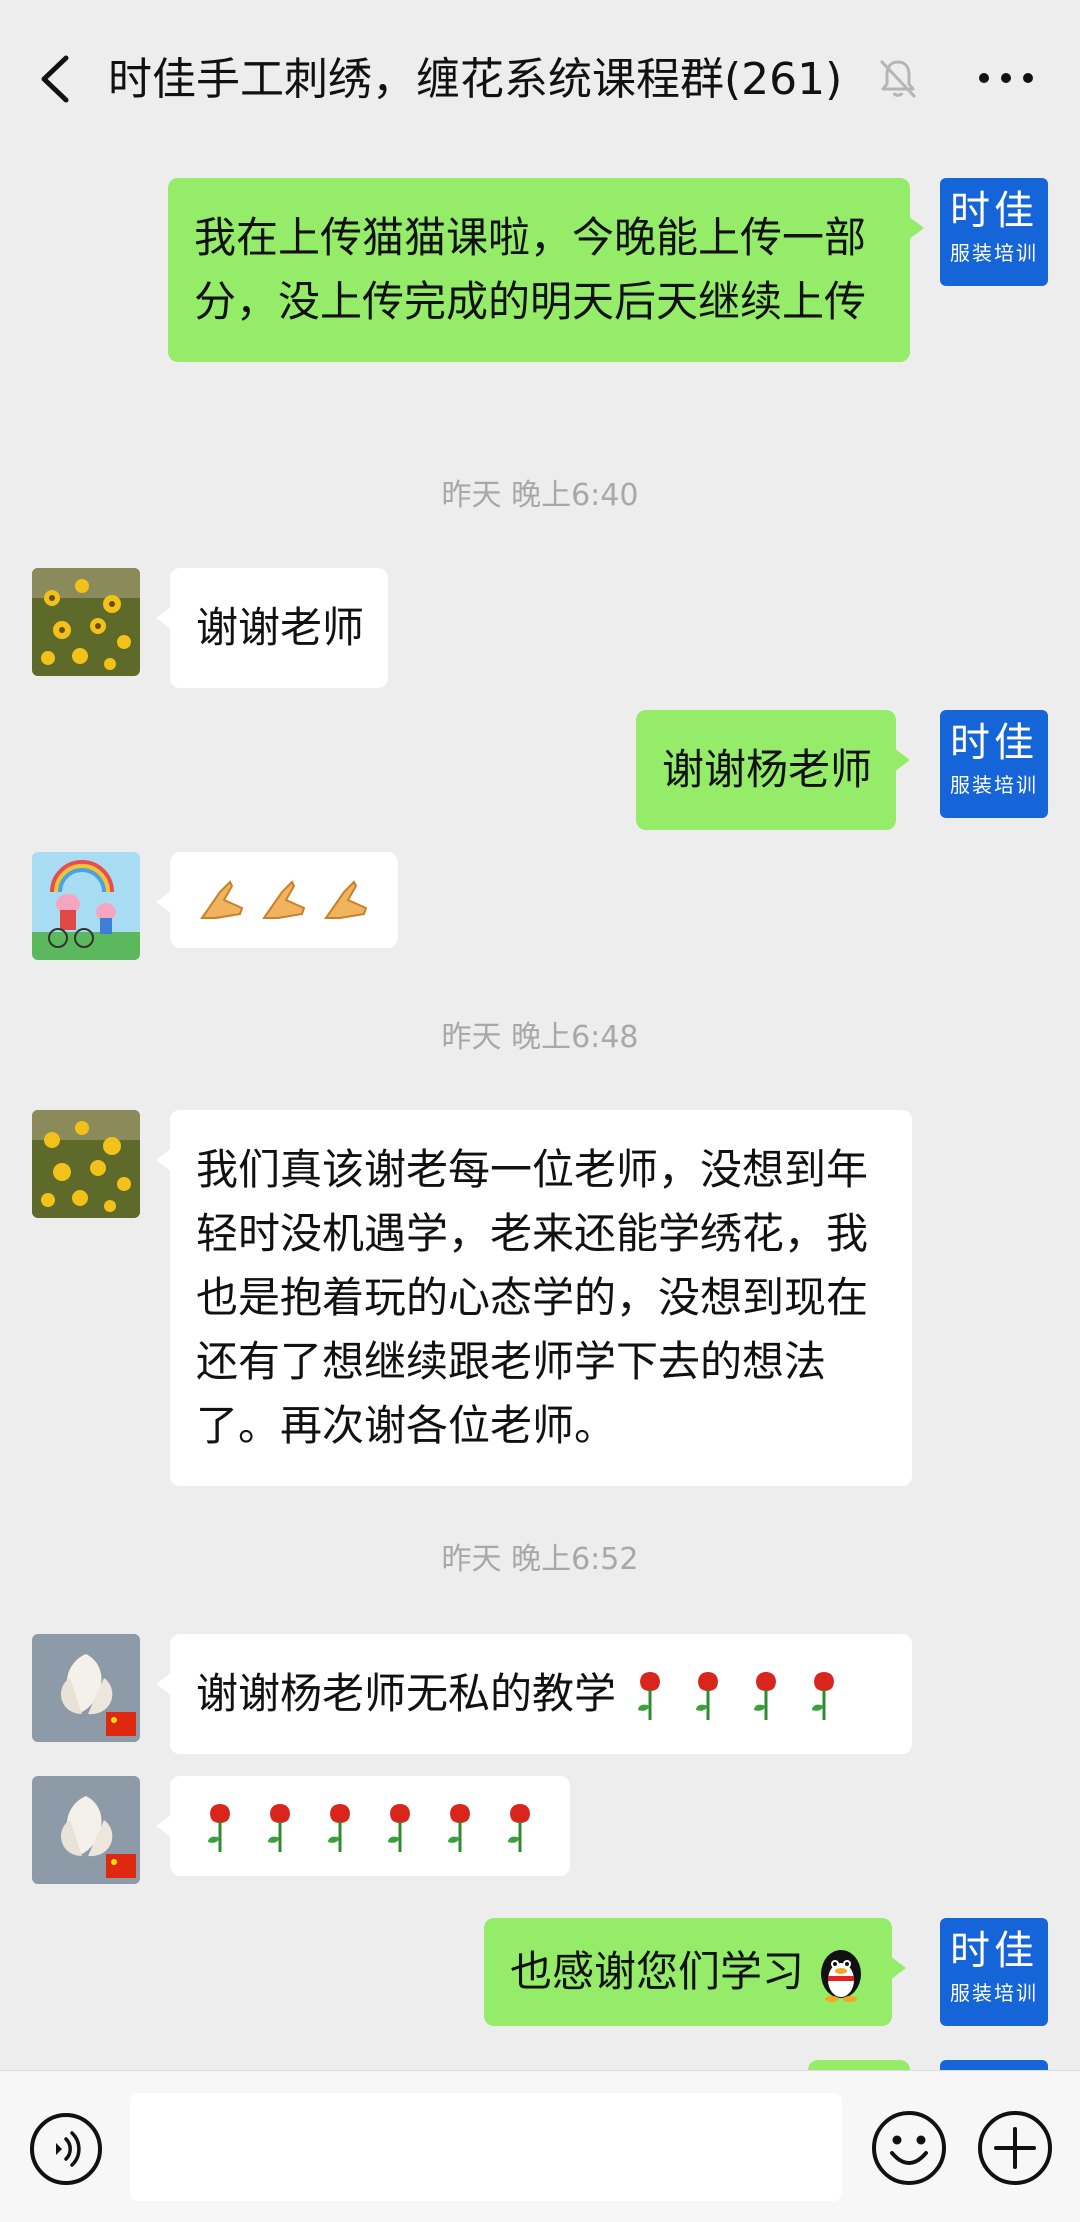  I want to click on message-bubble-other: 谢谢杨老师无私的教学, so click(534, 1694).